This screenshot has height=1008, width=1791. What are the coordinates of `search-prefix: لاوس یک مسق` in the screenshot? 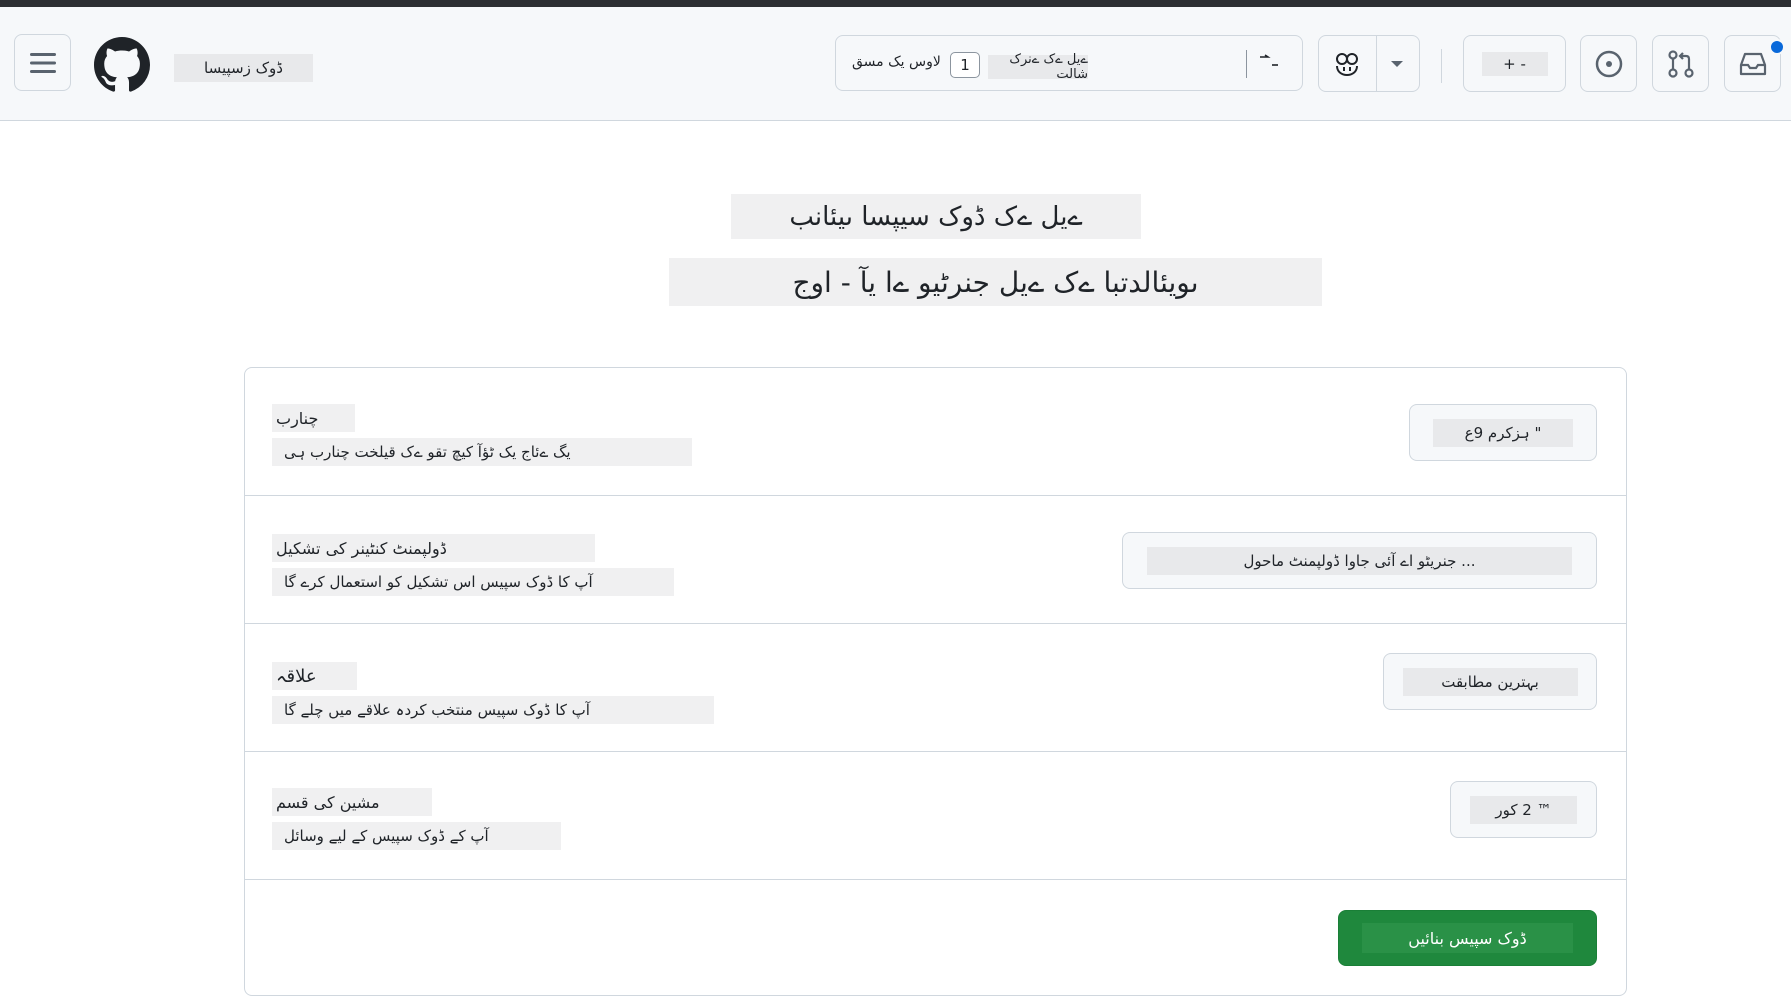 It's located at (896, 62).